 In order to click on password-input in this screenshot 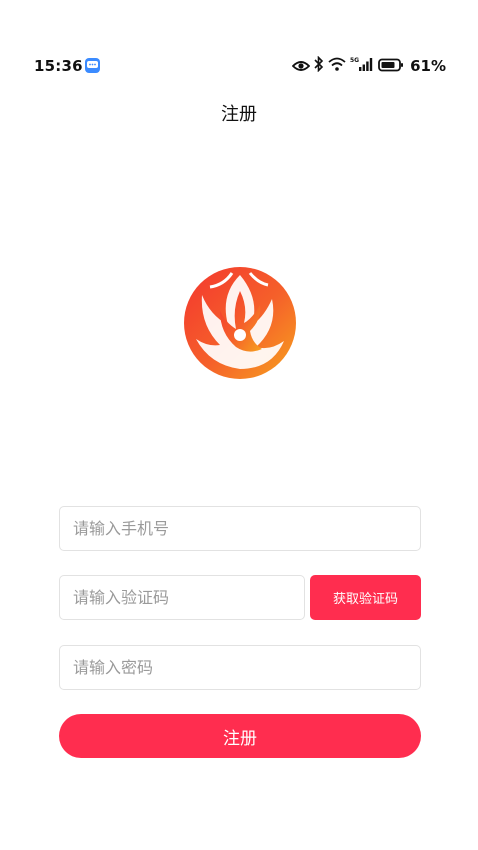, I will do `click(240, 667)`.